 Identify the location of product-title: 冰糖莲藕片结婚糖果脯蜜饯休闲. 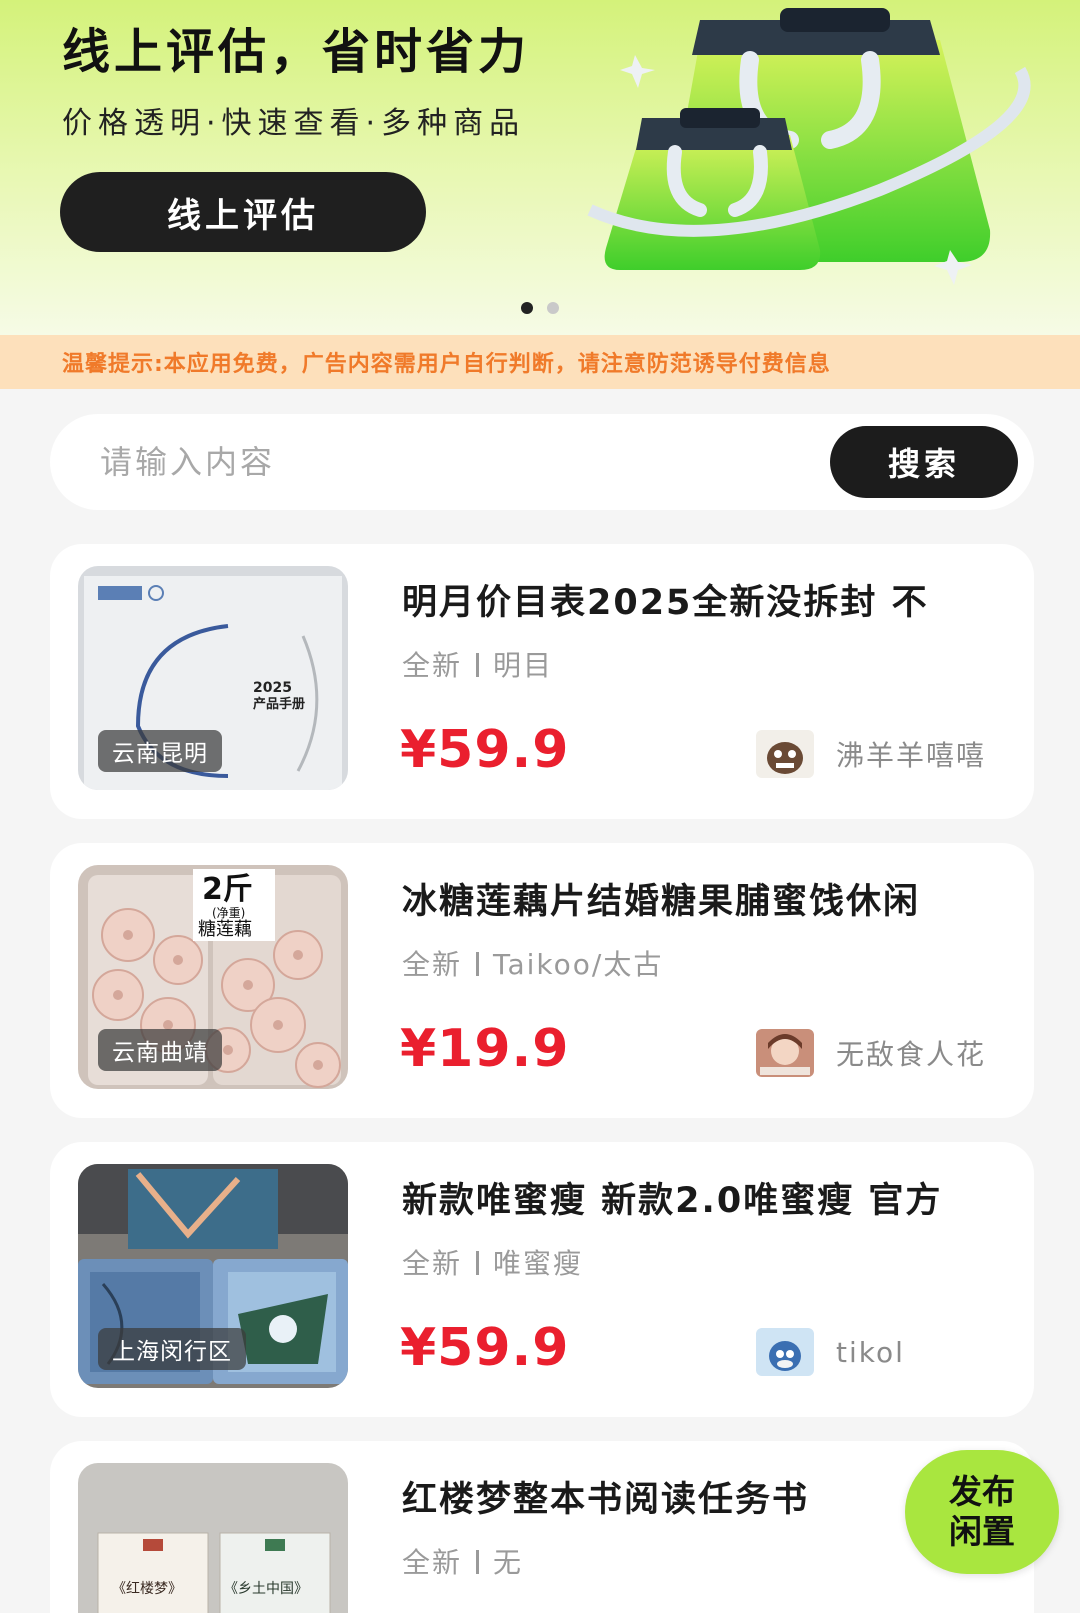
(661, 902).